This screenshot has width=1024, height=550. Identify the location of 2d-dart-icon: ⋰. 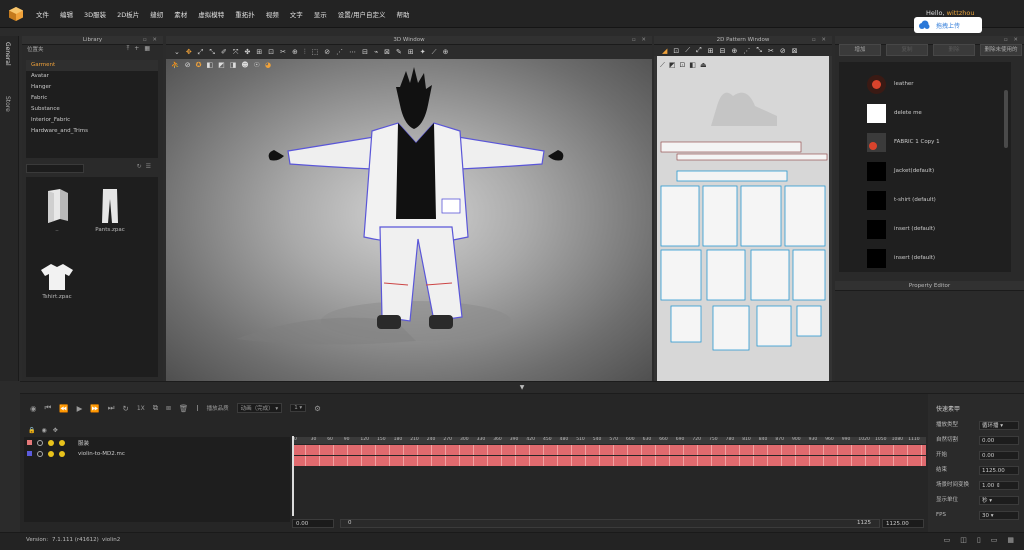
(746, 51).